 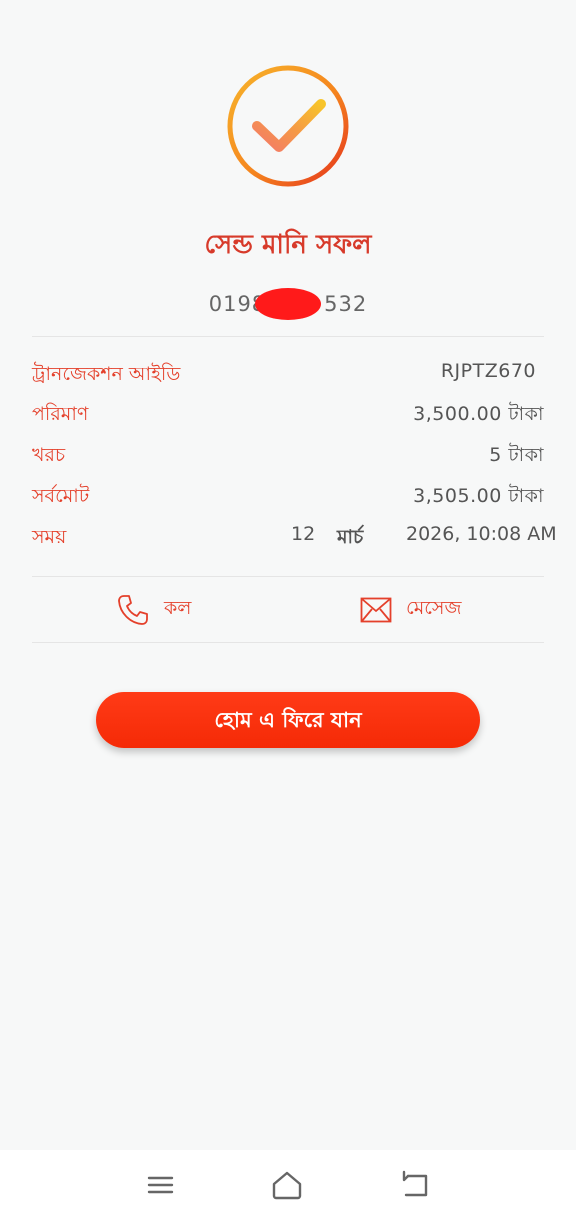 What do you see at coordinates (288, 417) in the screenshot?
I see `detail-row-amount: পরিমাণ 3,500.00 টাকা` at bounding box center [288, 417].